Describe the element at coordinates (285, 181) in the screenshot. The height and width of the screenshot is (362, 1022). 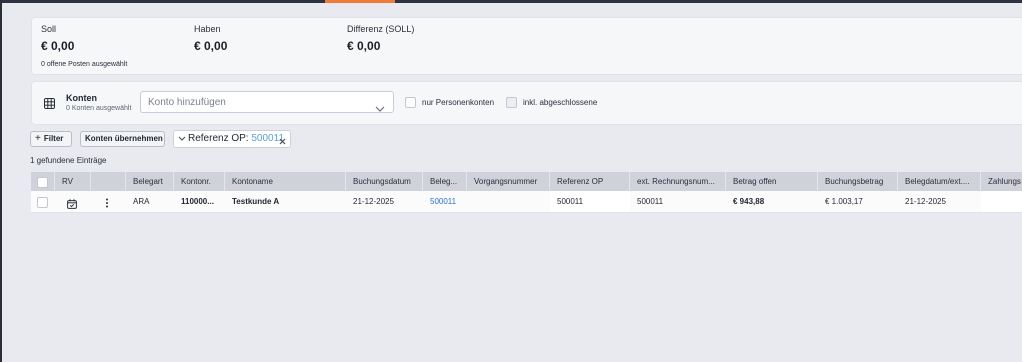
I see `column-header-kontoname: Kontoname` at that location.